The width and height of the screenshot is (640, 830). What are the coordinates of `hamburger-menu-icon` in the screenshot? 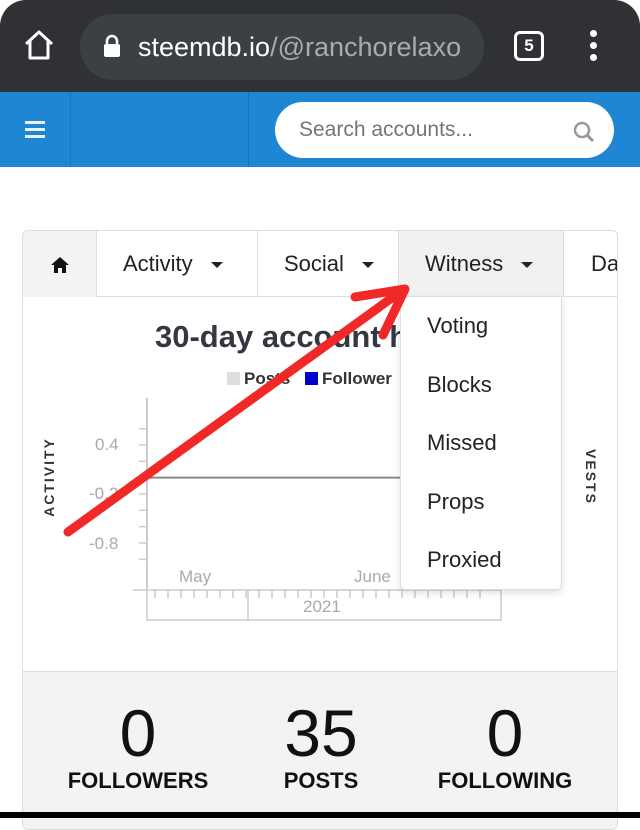 It's located at (35, 131).